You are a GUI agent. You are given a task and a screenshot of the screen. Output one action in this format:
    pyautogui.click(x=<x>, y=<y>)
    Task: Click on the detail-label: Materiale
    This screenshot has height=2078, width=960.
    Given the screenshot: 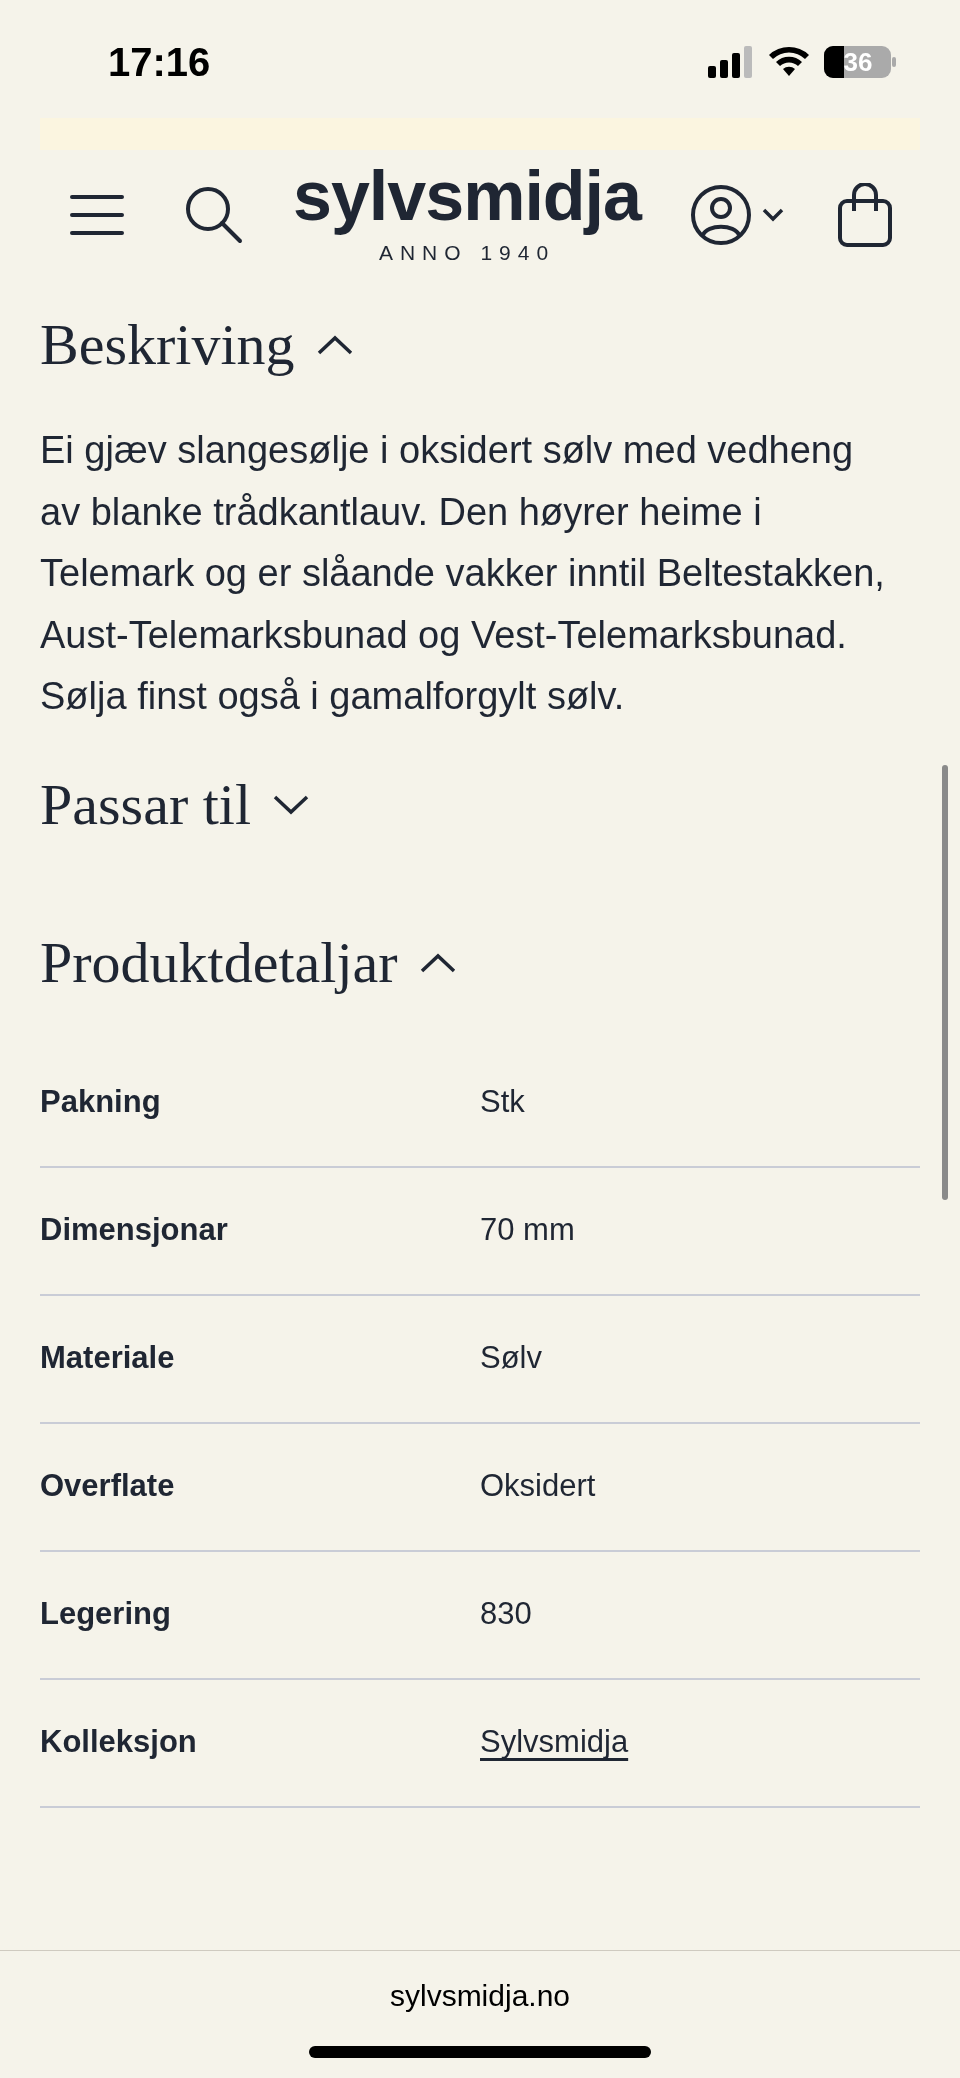 What is the action you would take?
    pyautogui.click(x=108, y=1358)
    